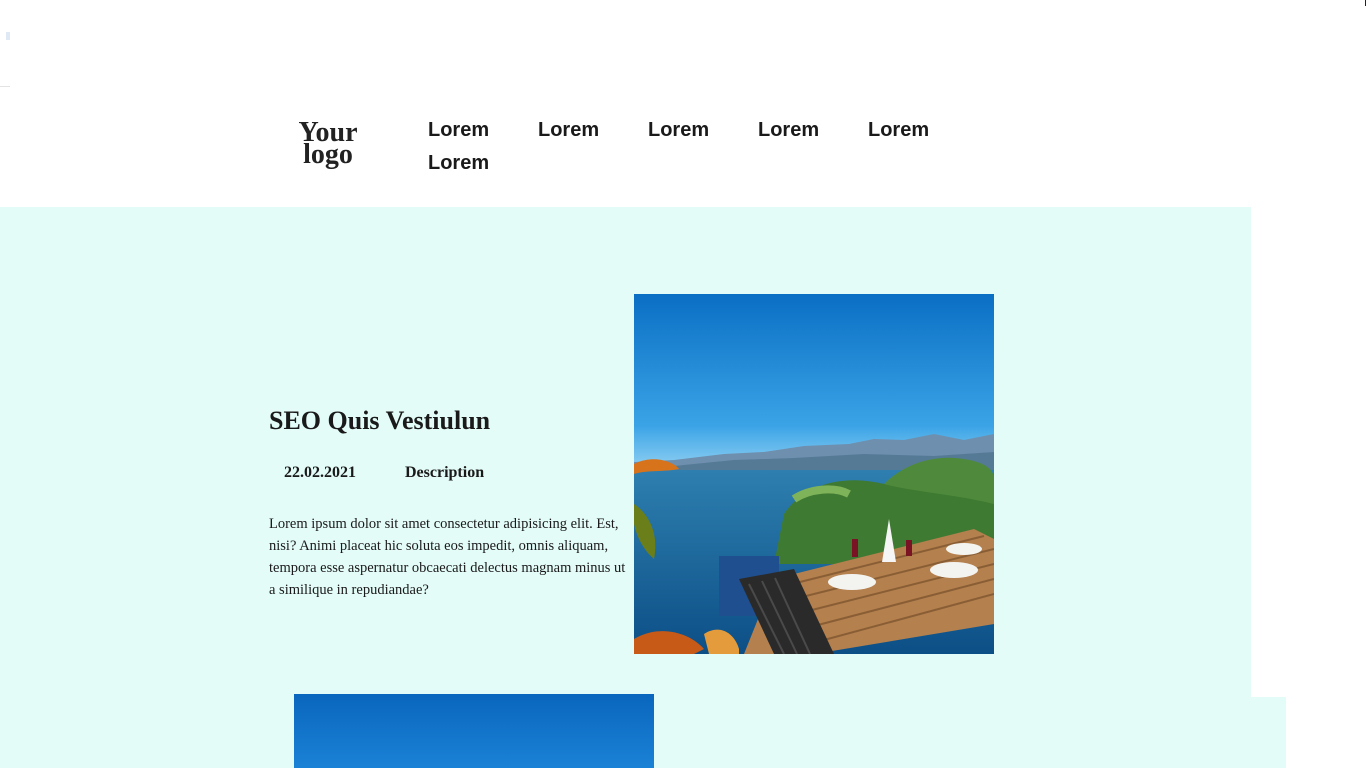 The width and height of the screenshot is (1366, 768). I want to click on main-nav: Lorem Lorem Lorem Lorem LoremLorem, so click(708, 151).